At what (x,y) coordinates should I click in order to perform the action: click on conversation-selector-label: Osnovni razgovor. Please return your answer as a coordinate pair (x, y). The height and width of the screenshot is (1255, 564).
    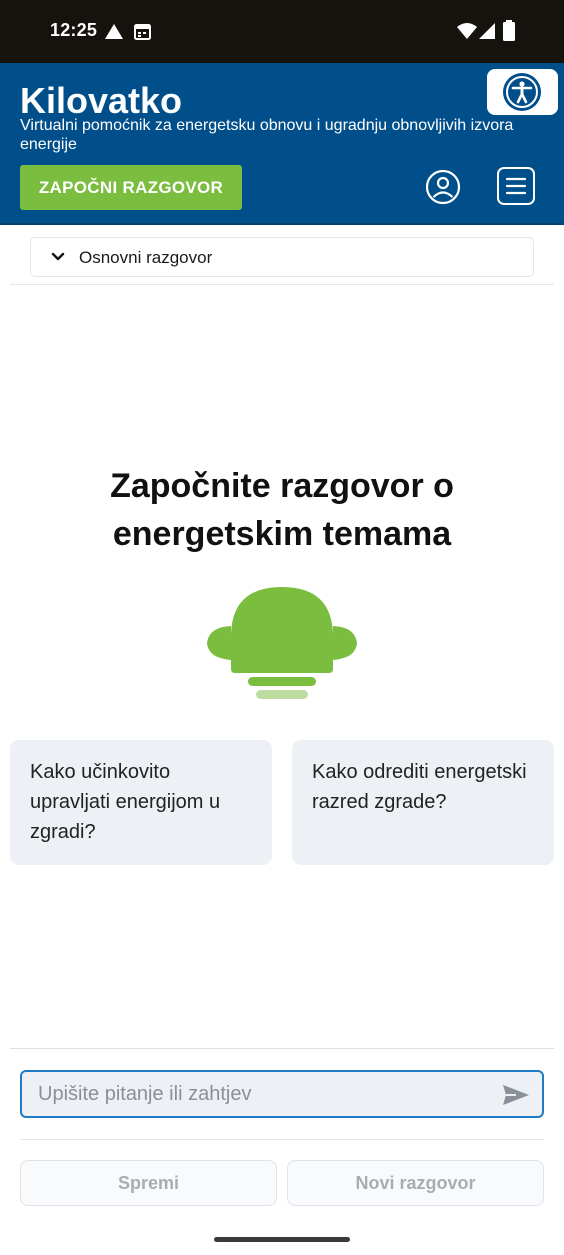
    Looking at the image, I should click on (146, 257).